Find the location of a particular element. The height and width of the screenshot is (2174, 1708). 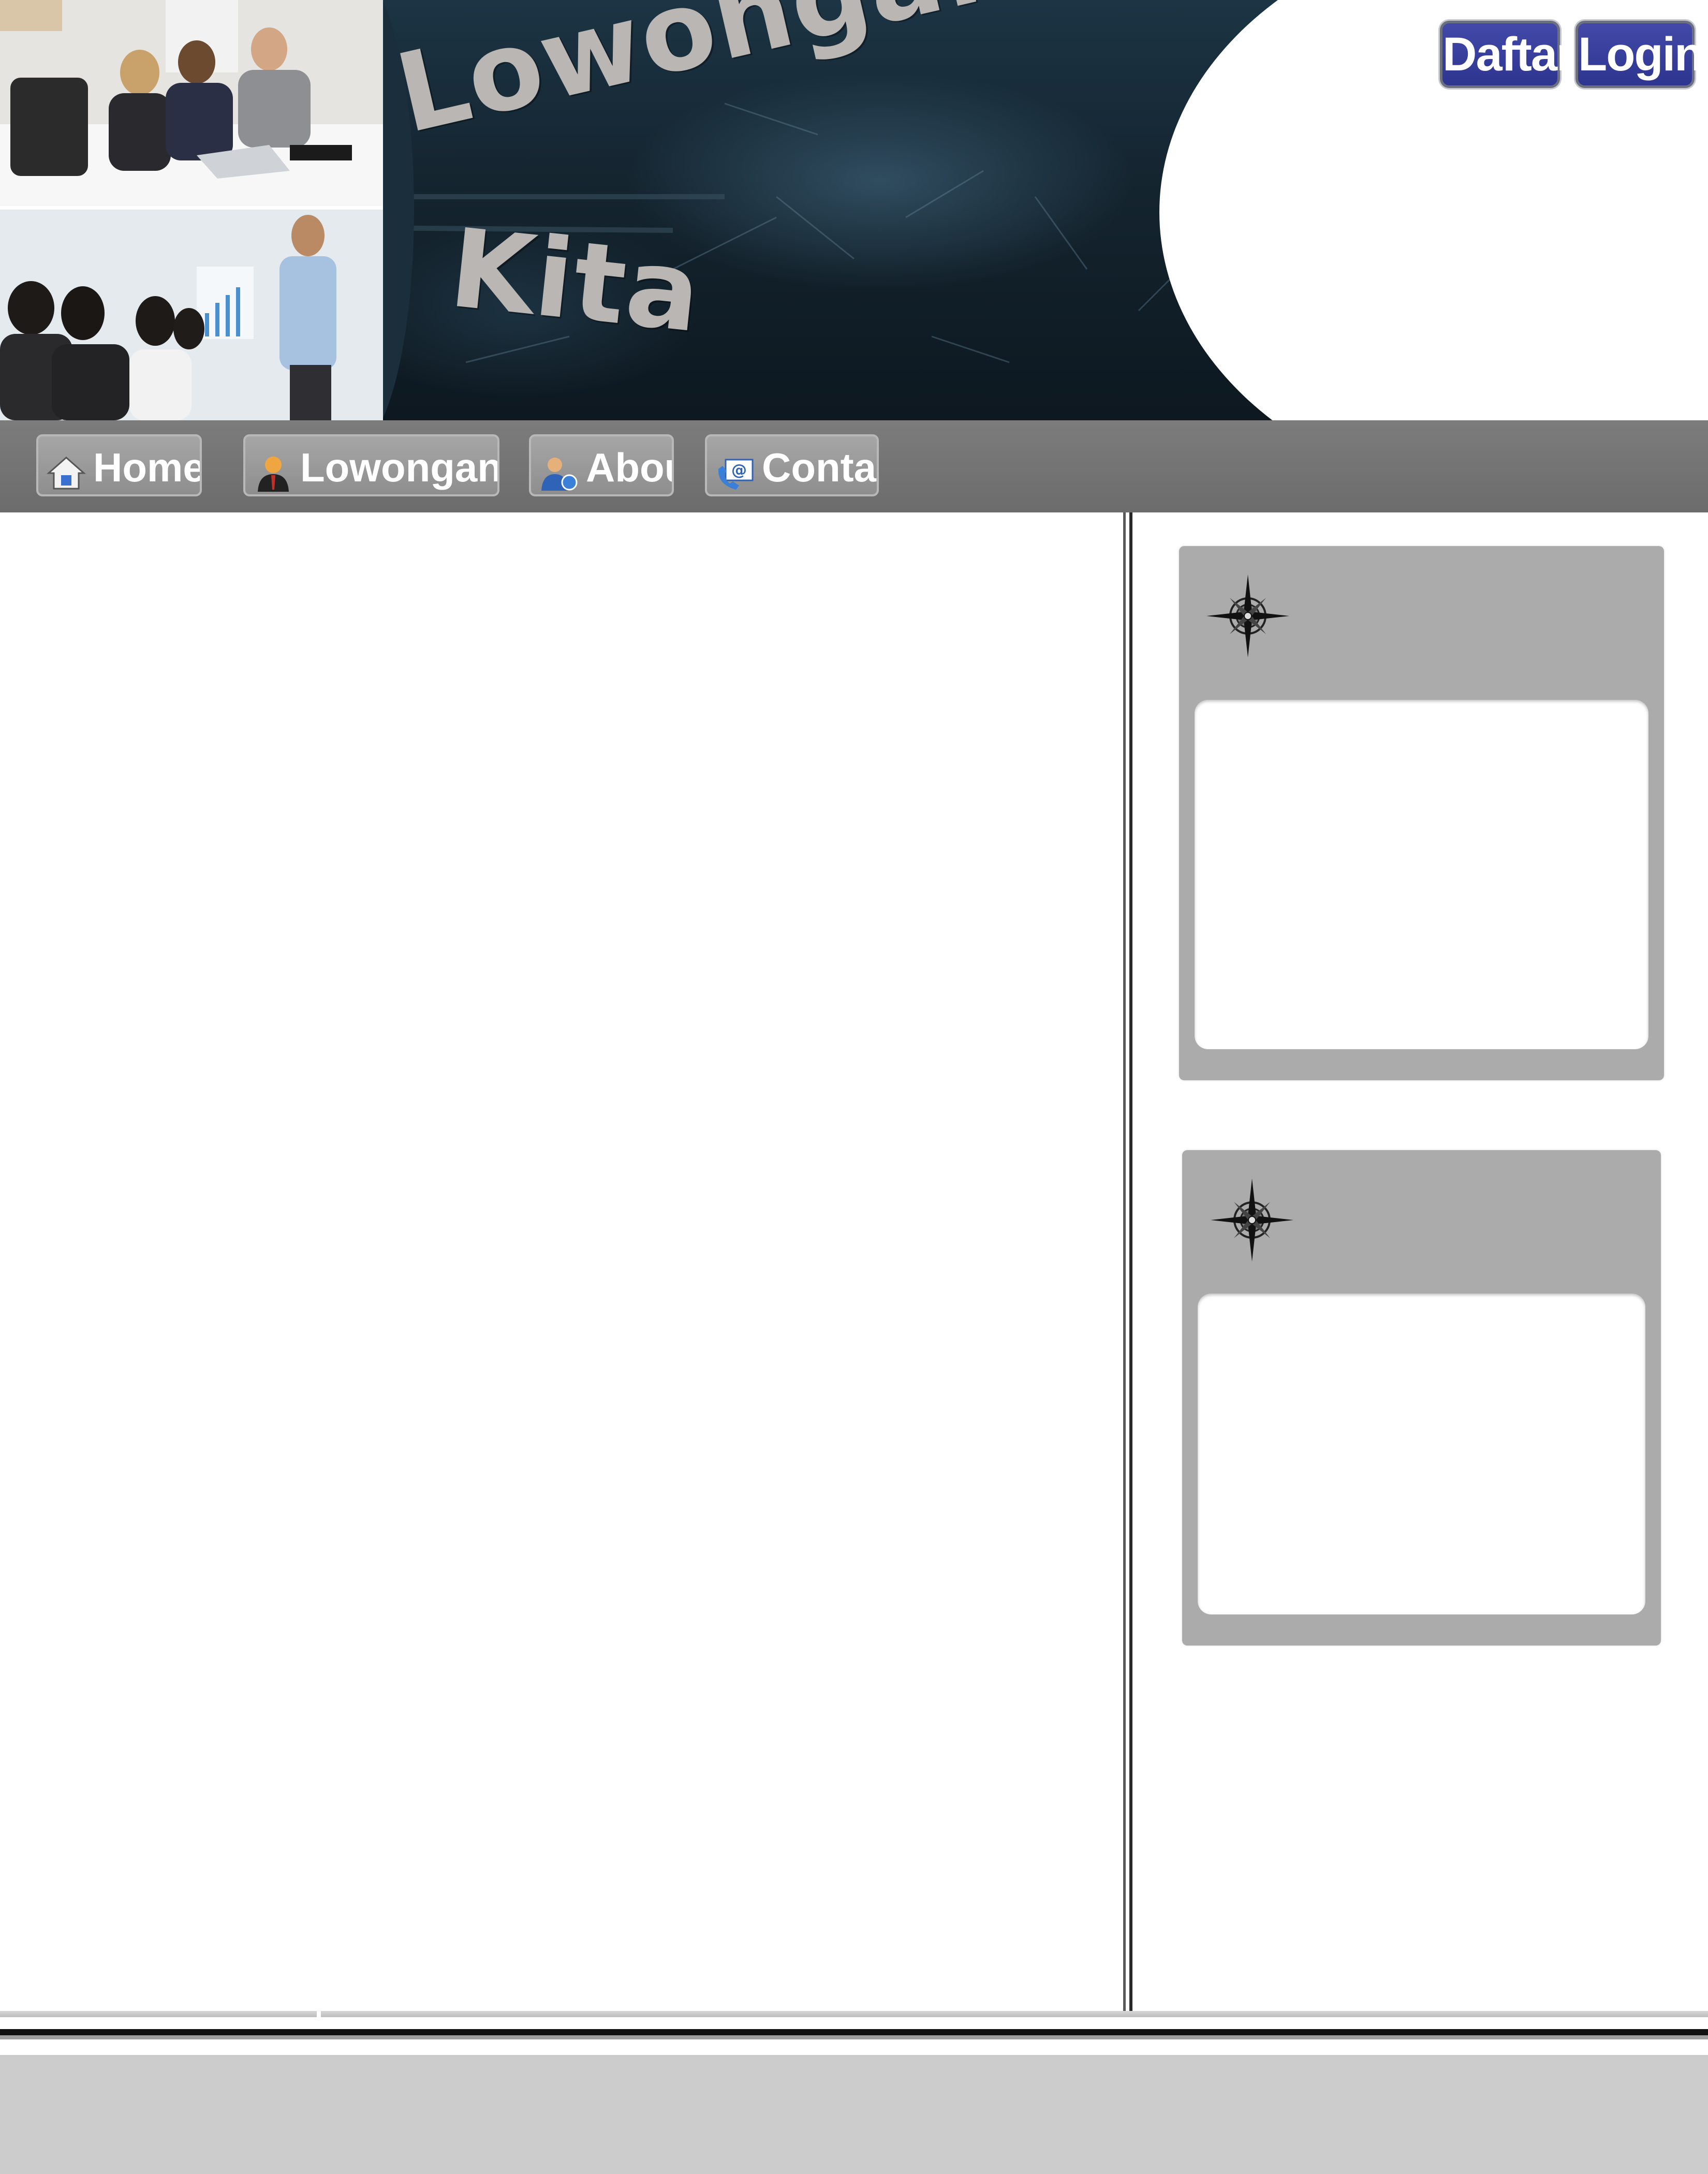

column-divider is located at coordinates (1127, 1261).